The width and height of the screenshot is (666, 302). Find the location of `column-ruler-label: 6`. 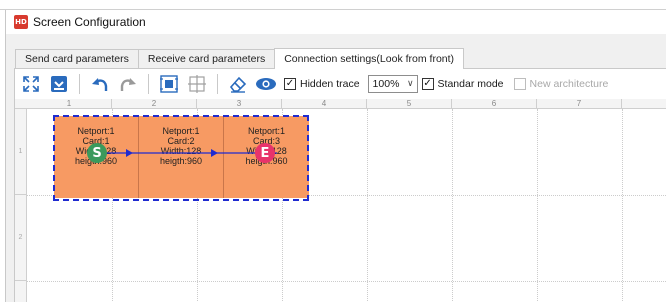

column-ruler-label: 6 is located at coordinates (494, 104).